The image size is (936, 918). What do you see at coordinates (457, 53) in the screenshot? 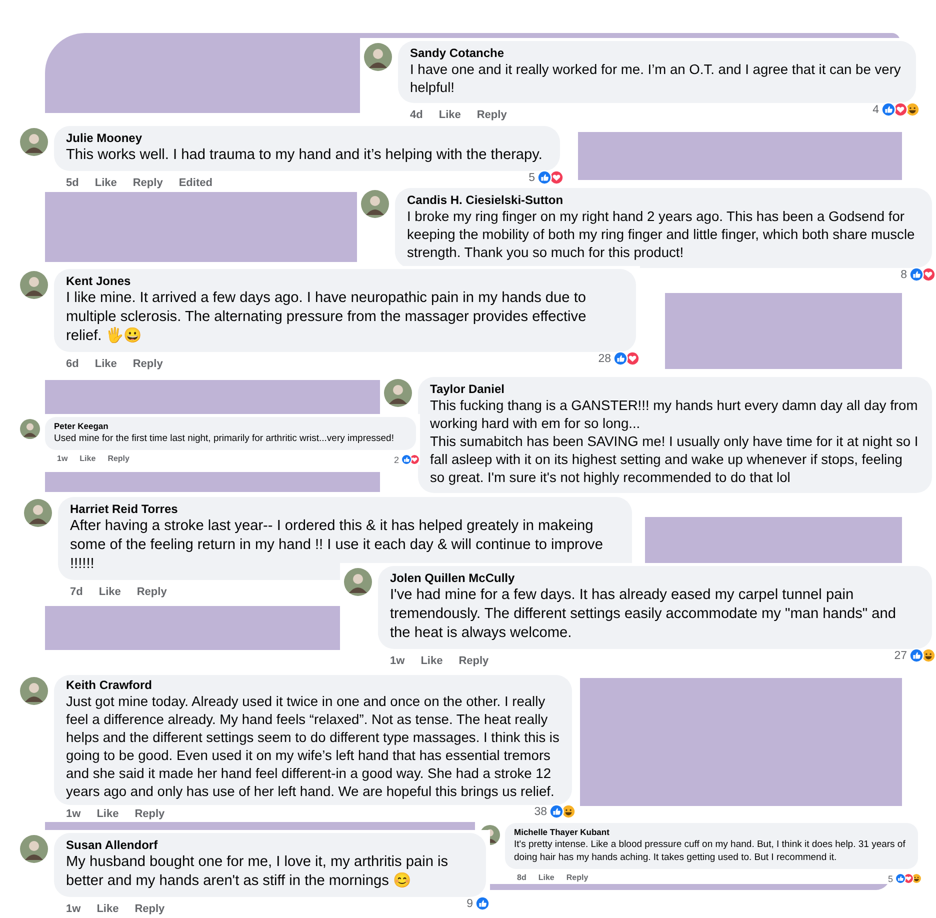
I see `commenter-name: Sandy Cotanche` at bounding box center [457, 53].